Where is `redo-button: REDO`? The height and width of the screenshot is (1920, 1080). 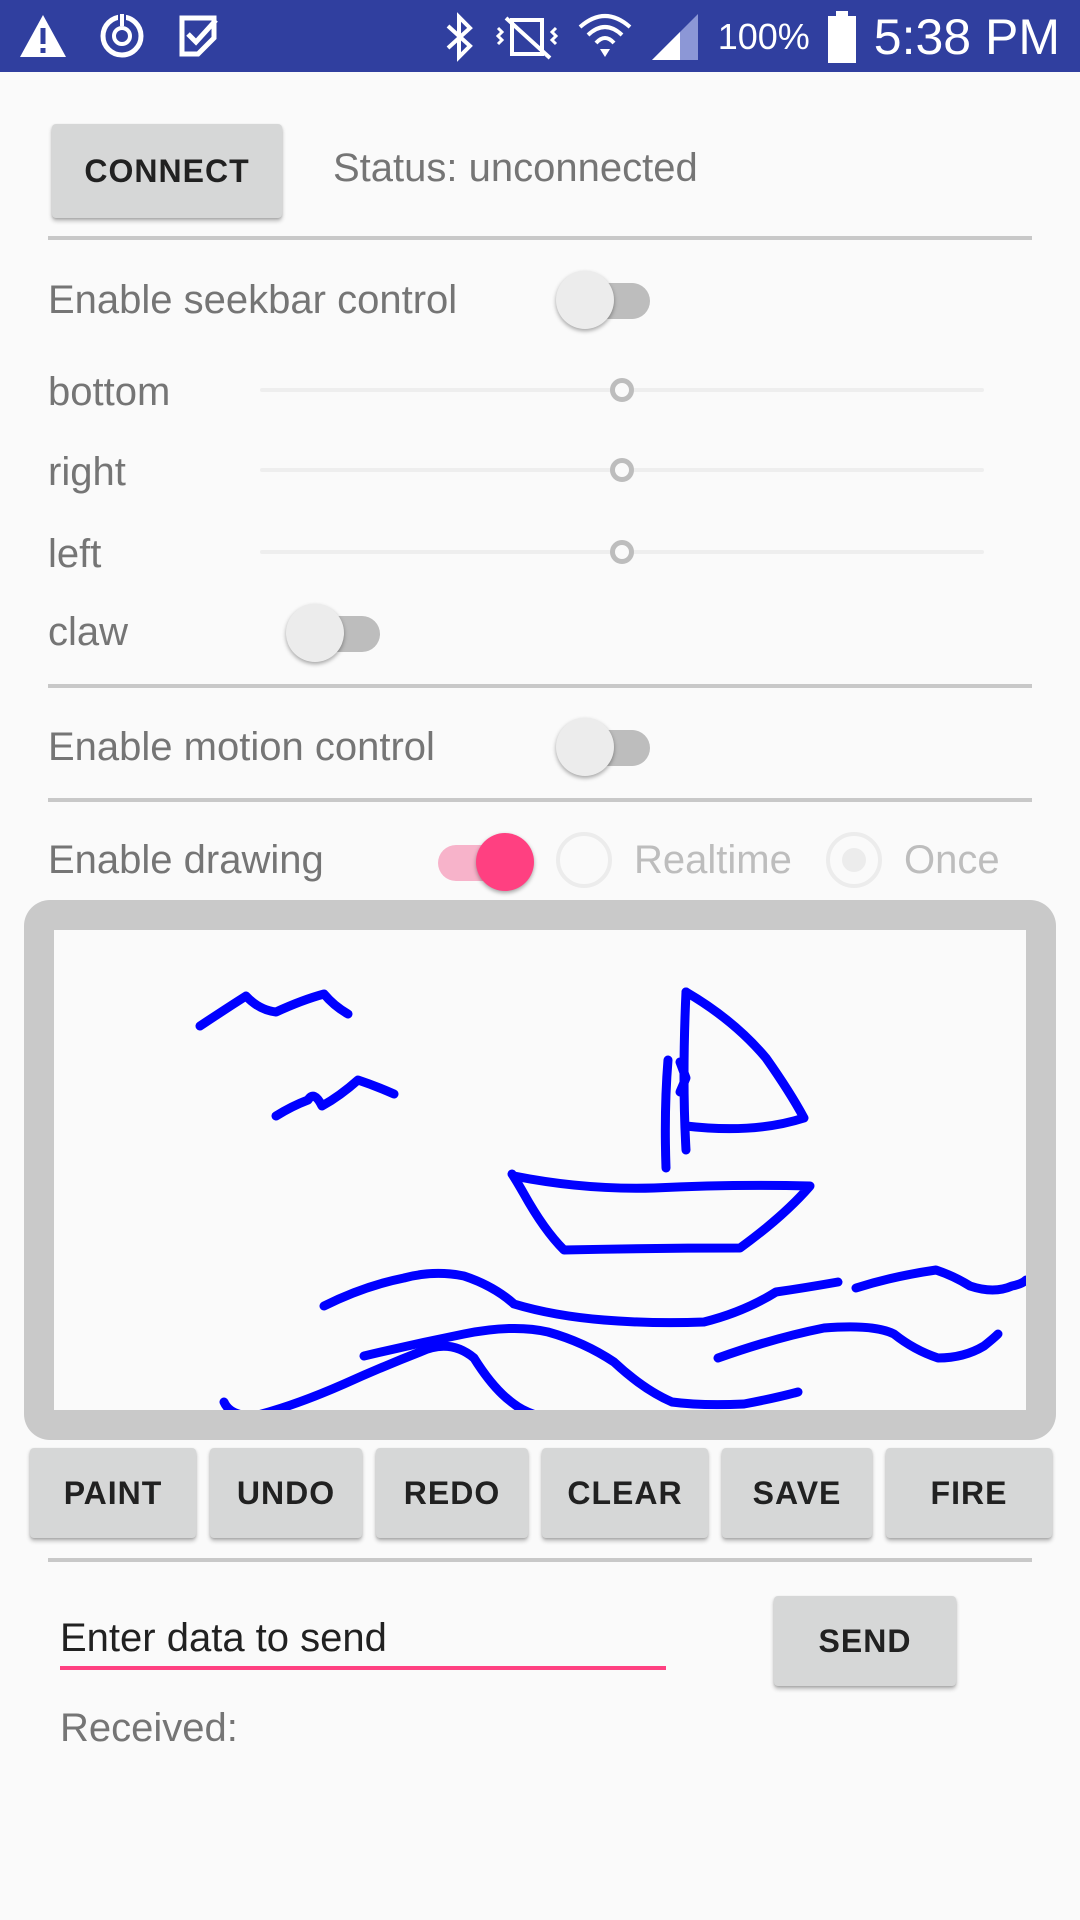
redo-button: REDO is located at coordinates (452, 1493).